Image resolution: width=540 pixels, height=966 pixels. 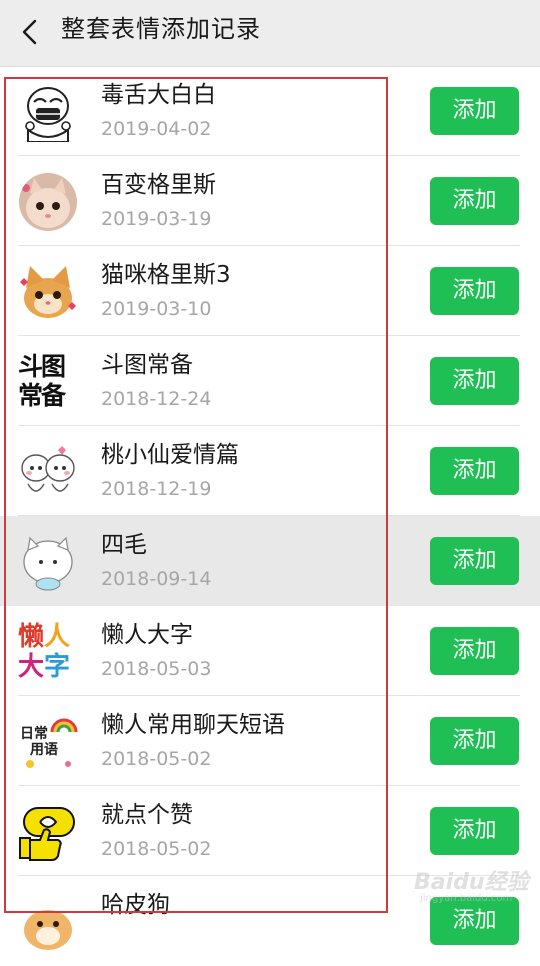 I want to click on list-item: 斗图 常备 斗图常备 2018-12-24 添加, so click(x=270, y=381).